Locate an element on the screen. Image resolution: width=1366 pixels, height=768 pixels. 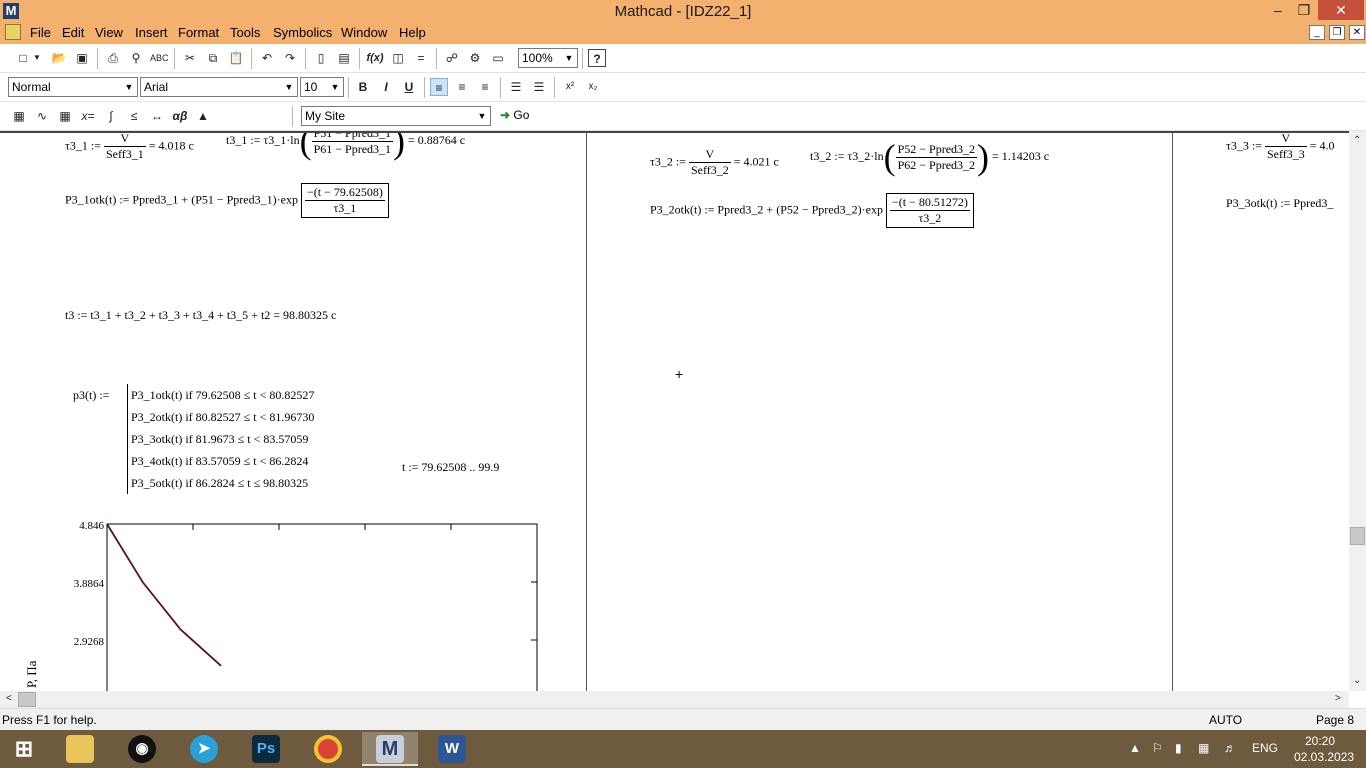
redo-icon: ↷ is located at coordinates (290, 58).